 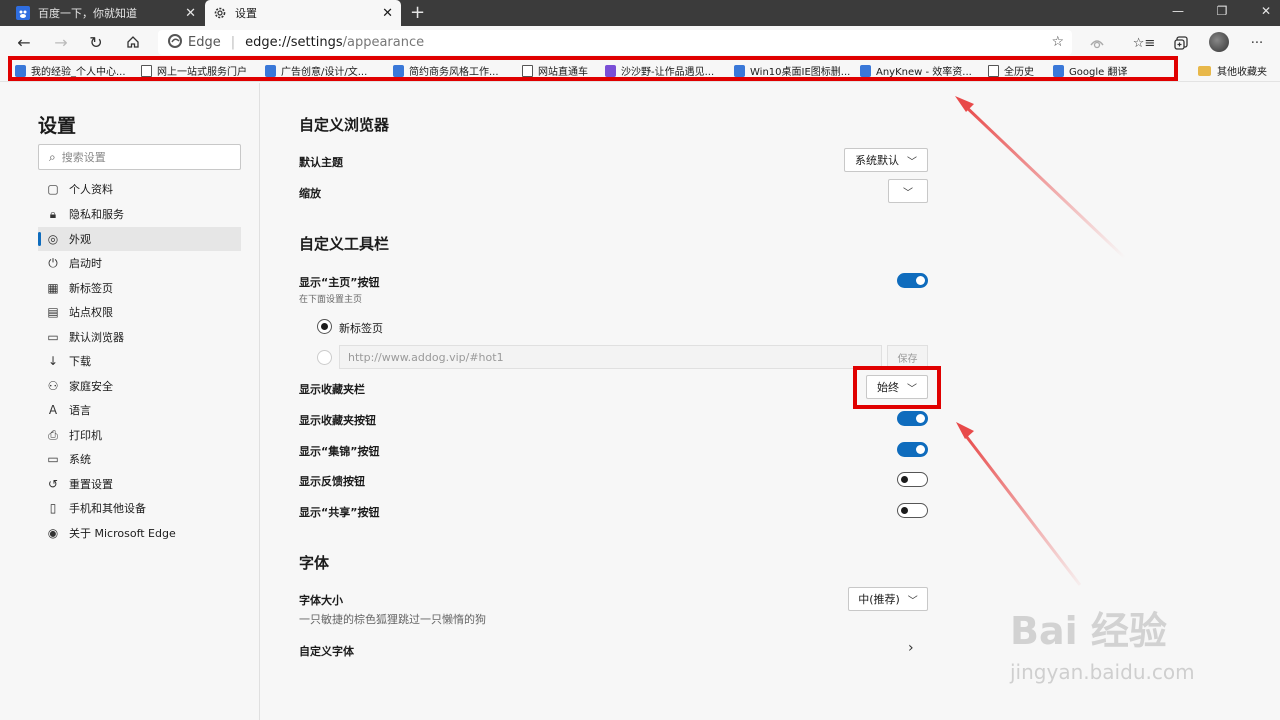 What do you see at coordinates (1021, 508) in the screenshot?
I see `arrow-to-dropdown` at bounding box center [1021, 508].